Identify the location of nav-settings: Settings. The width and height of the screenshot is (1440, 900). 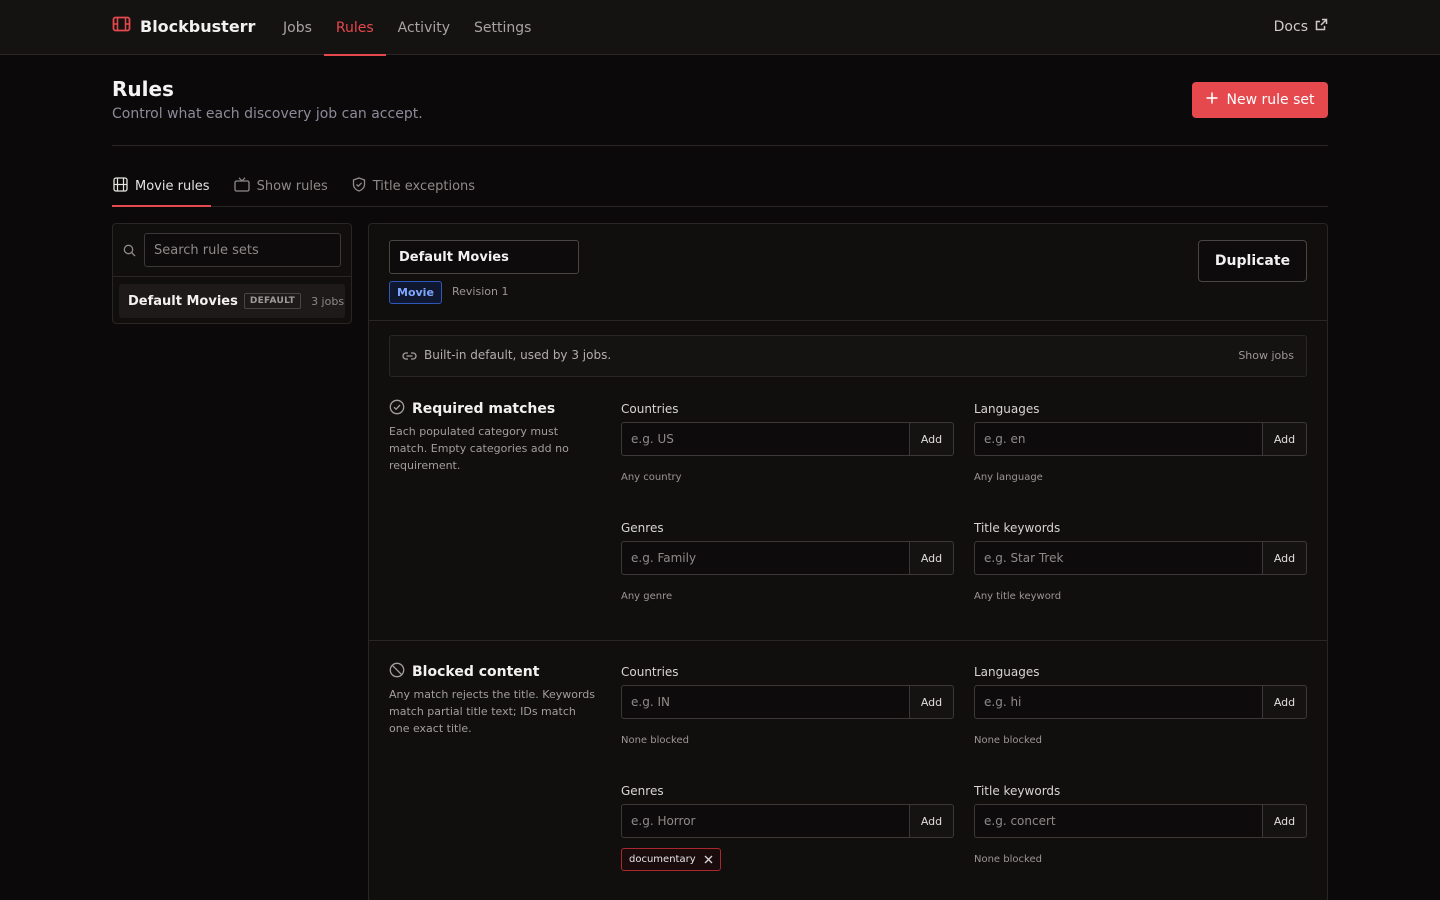
(502, 27).